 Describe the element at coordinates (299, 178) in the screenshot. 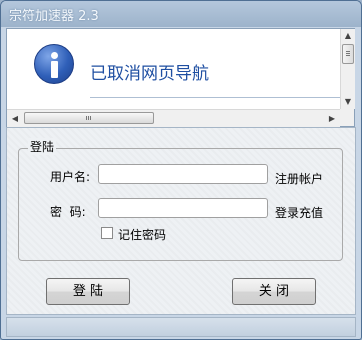

I see `register-account-link: 注册帐户` at that location.